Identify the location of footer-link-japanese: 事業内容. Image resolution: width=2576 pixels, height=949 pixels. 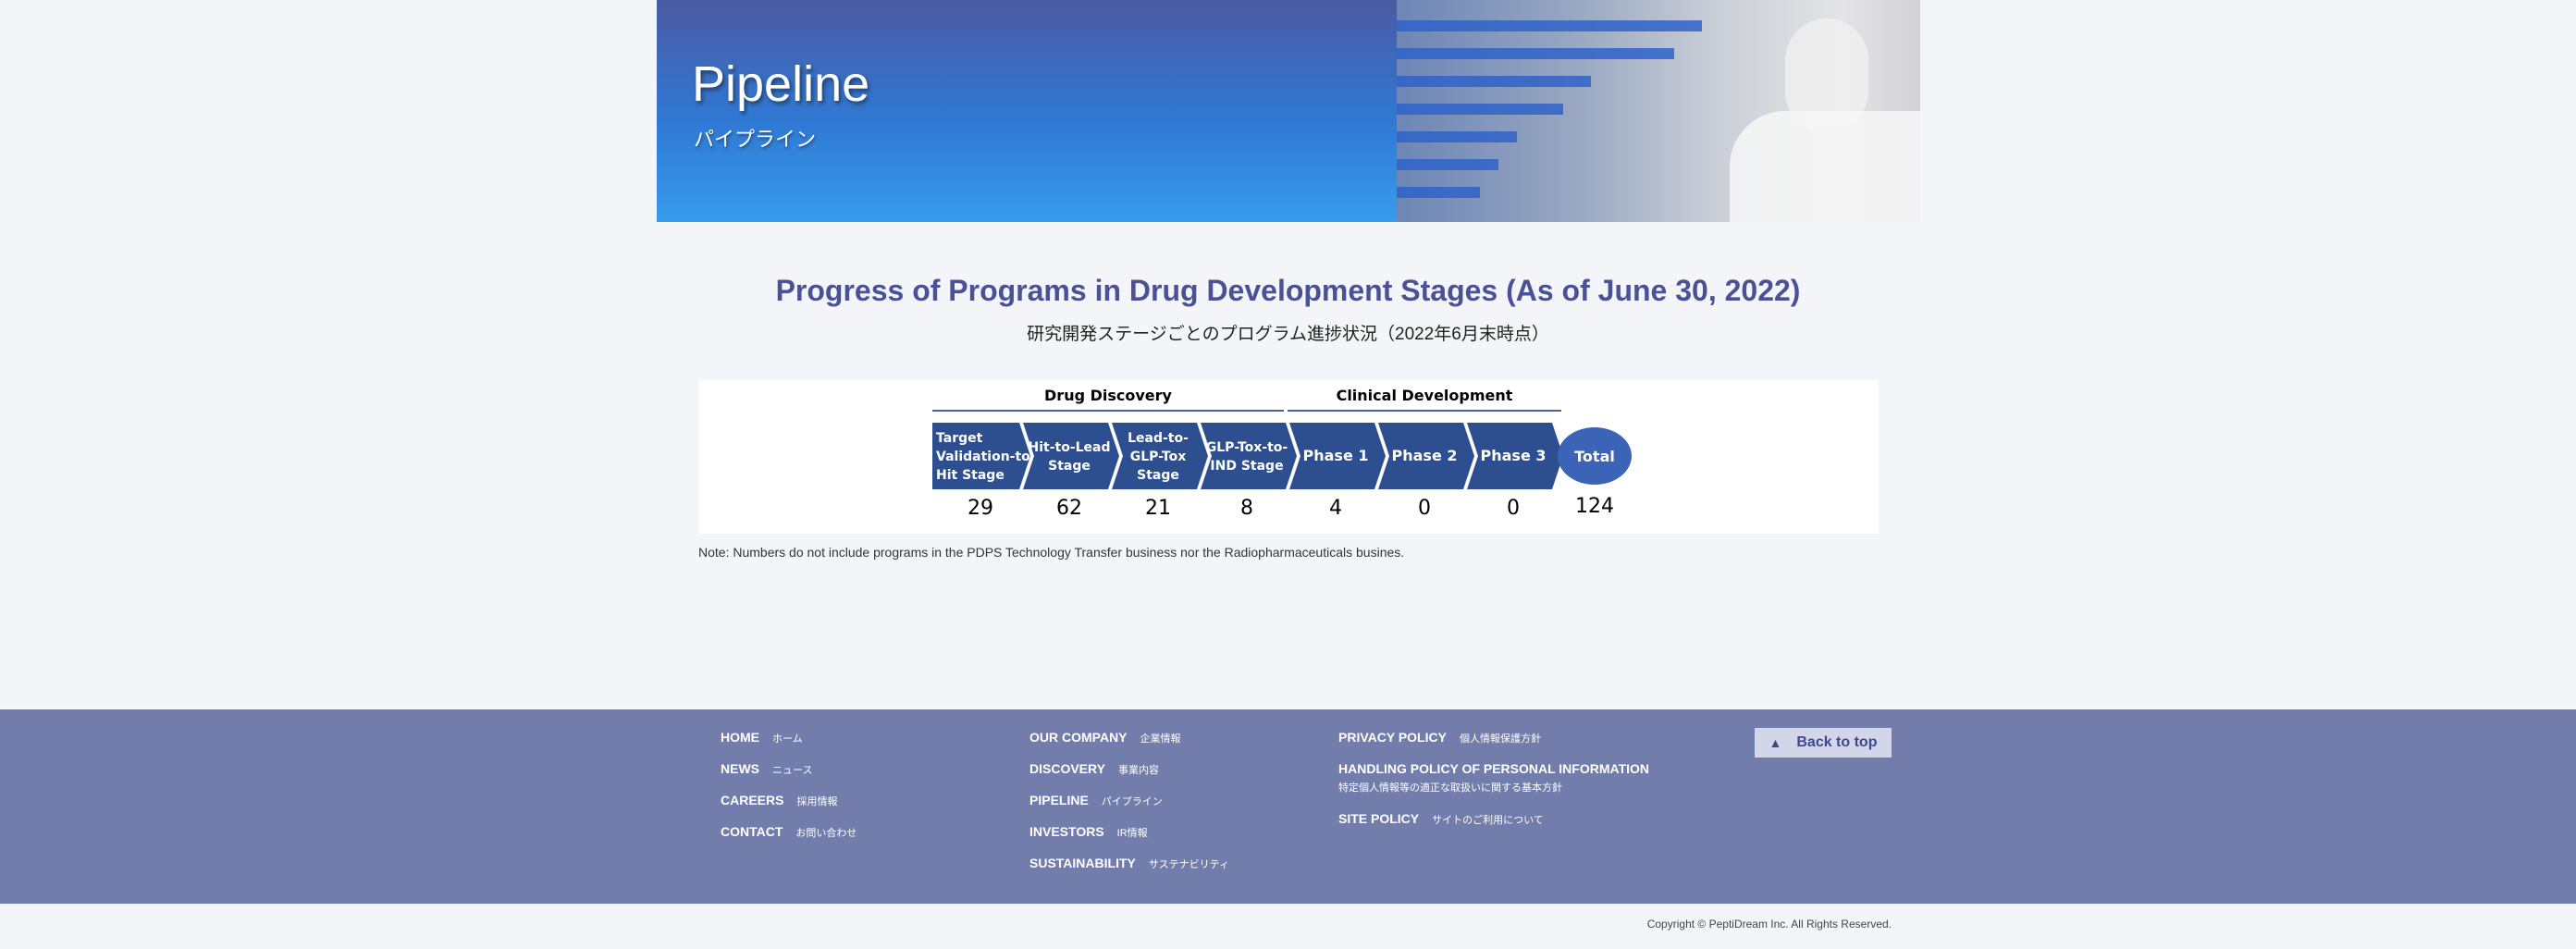
(1138, 770).